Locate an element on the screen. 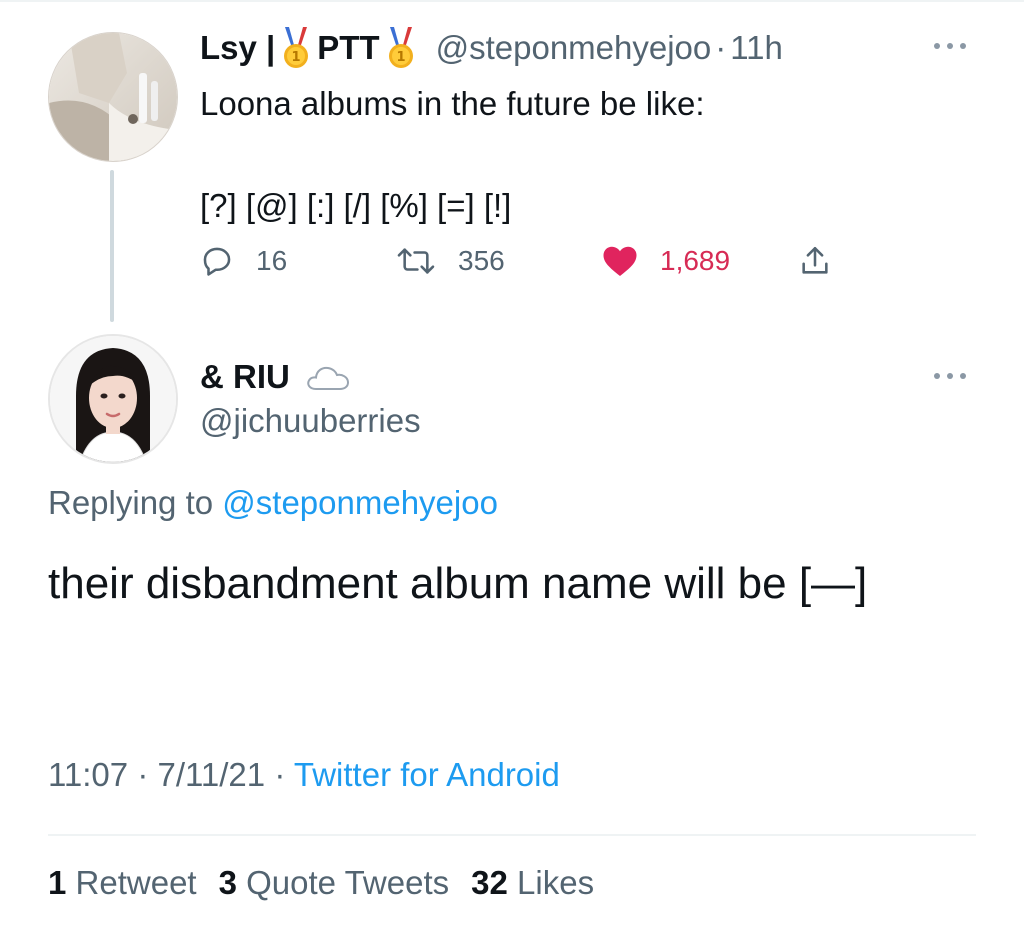  likes-count: 32 is located at coordinates (489, 882).